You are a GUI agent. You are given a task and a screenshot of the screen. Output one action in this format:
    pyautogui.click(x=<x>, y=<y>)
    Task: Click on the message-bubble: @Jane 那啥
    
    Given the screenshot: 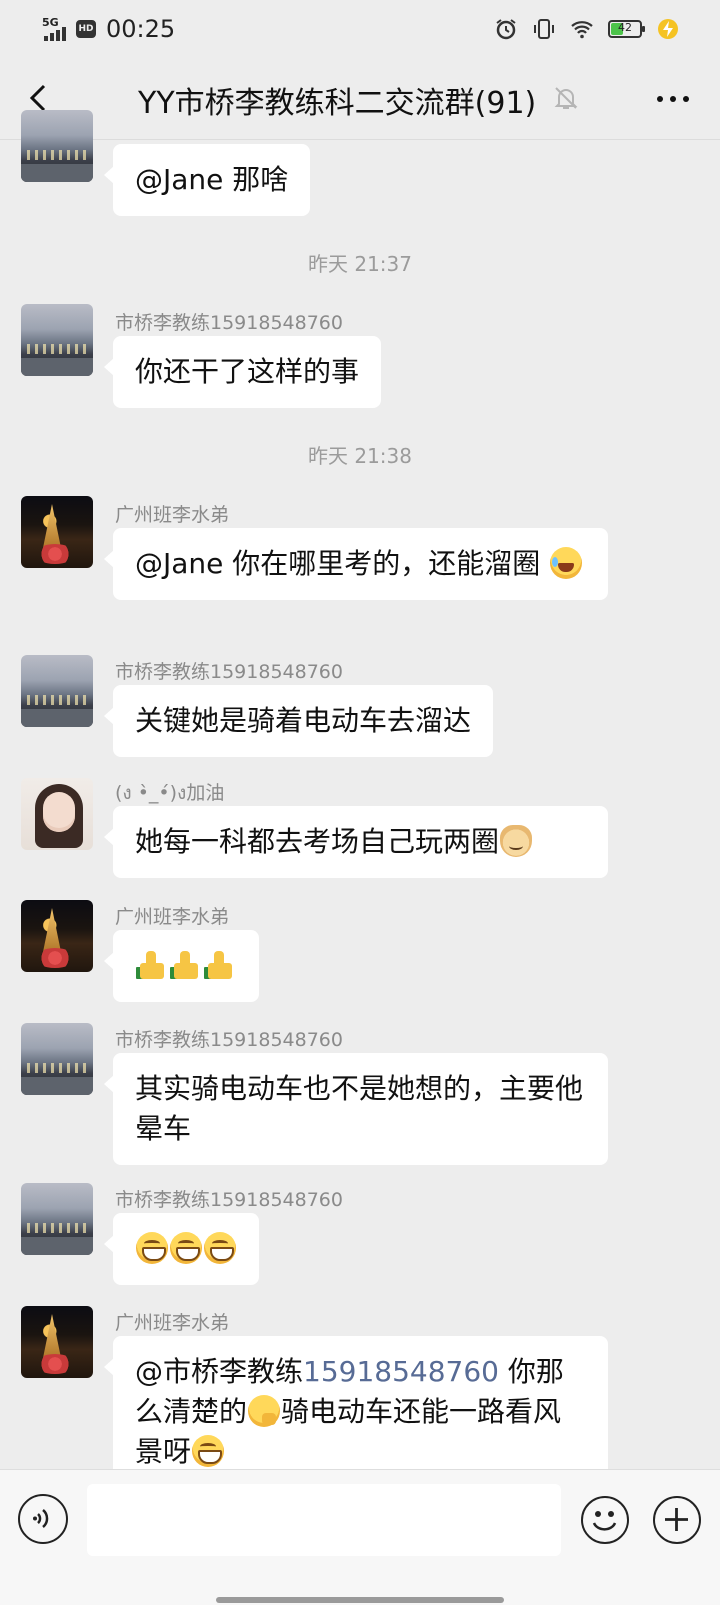 What is the action you would take?
    pyautogui.click(x=207, y=180)
    